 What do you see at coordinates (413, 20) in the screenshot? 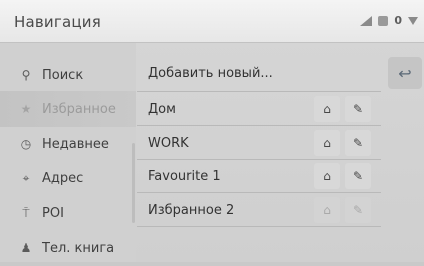
I see `wifi-icon` at bounding box center [413, 20].